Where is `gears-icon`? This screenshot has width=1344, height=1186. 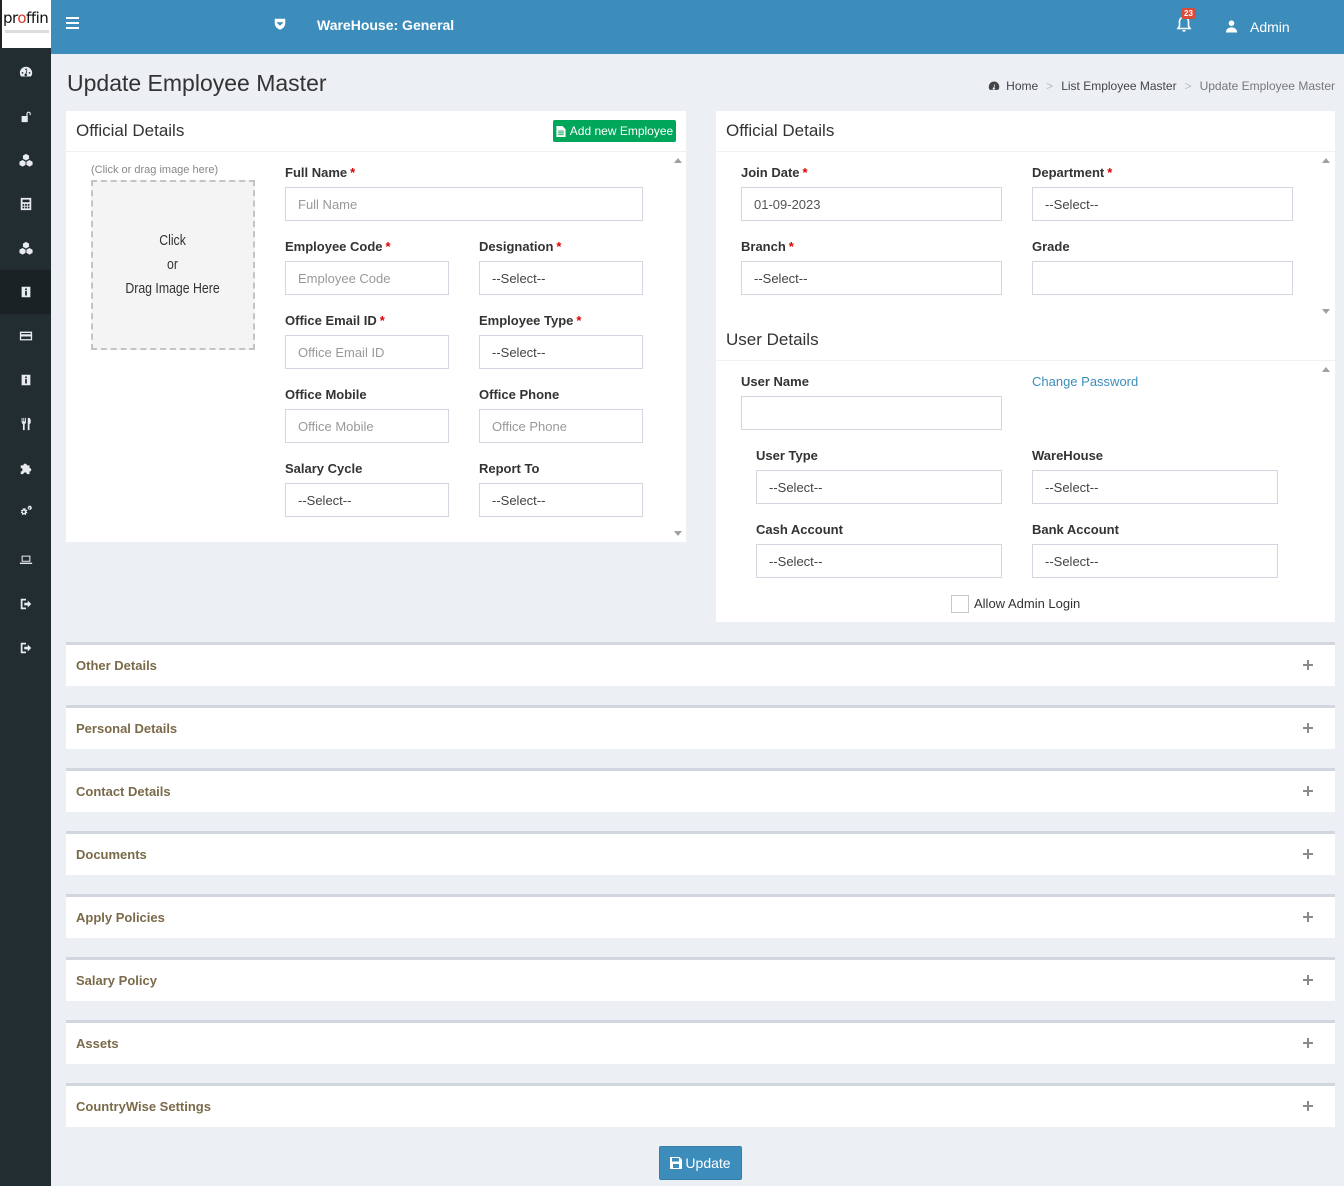 gears-icon is located at coordinates (26, 510).